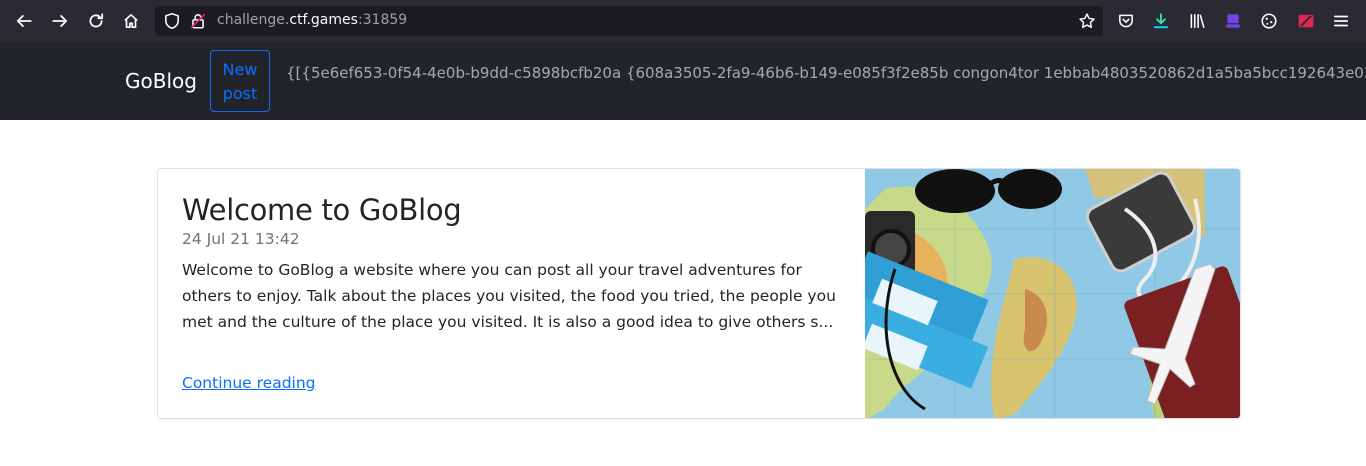  What do you see at coordinates (1087, 21) in the screenshot?
I see `bookmark-star-icon` at bounding box center [1087, 21].